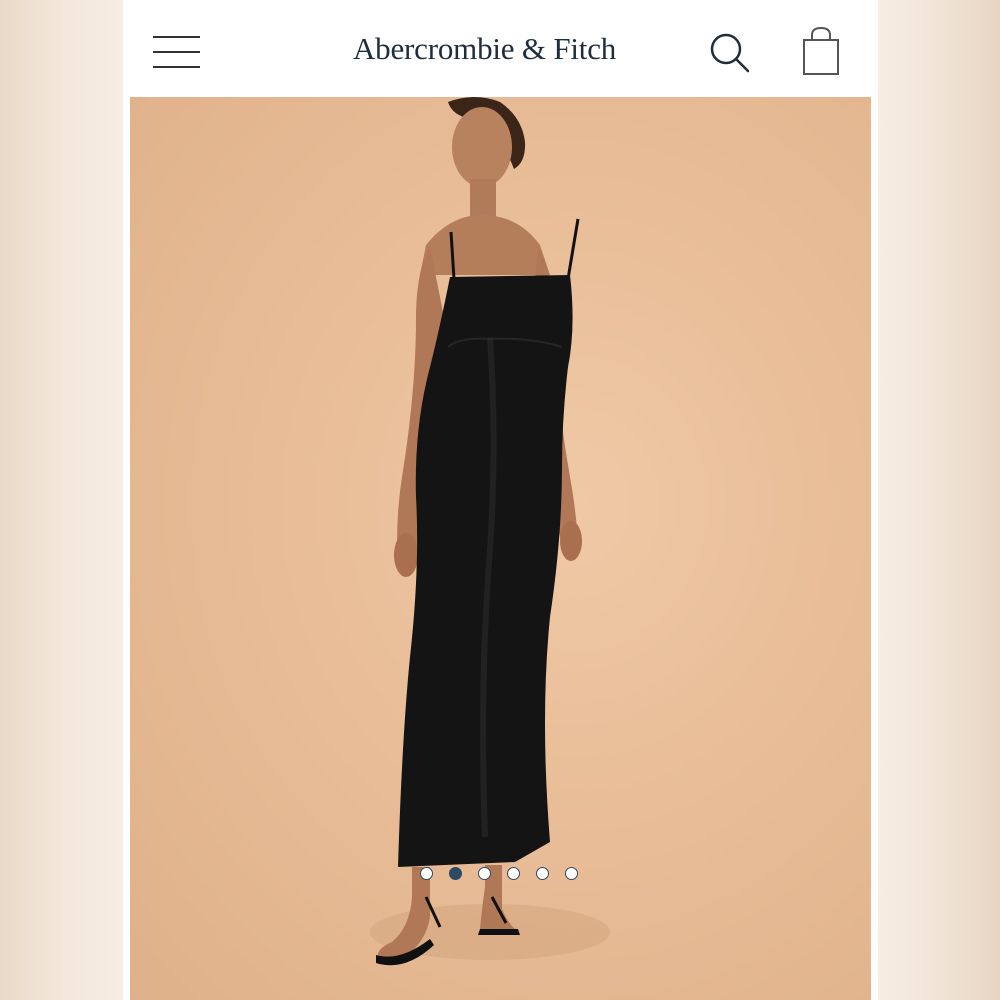  I want to click on hamburger-menu-icon, so click(176, 52).